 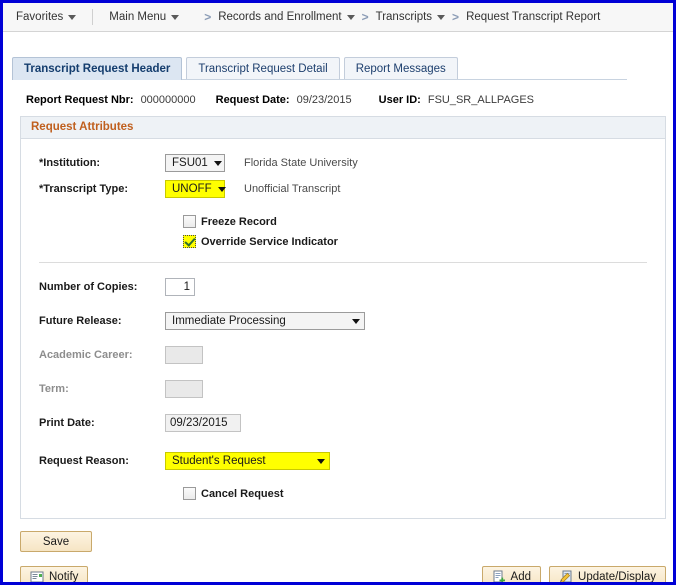 I want to click on tab-transcript-request-detail-label: Transcript Request Detail, so click(x=263, y=69).